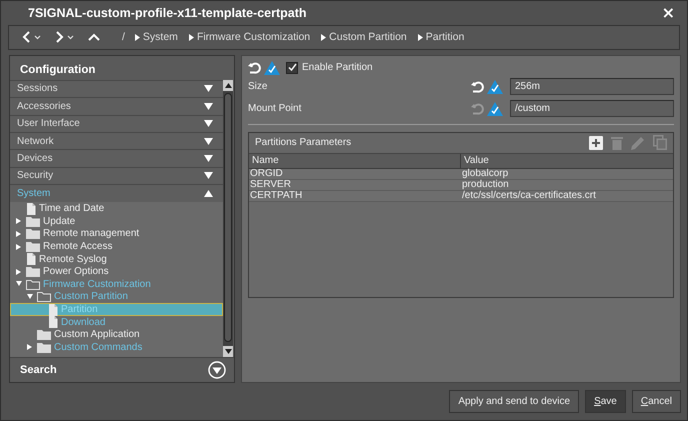 The width and height of the screenshot is (688, 421). I want to click on dialog-button: Apply and send to device, so click(514, 401).